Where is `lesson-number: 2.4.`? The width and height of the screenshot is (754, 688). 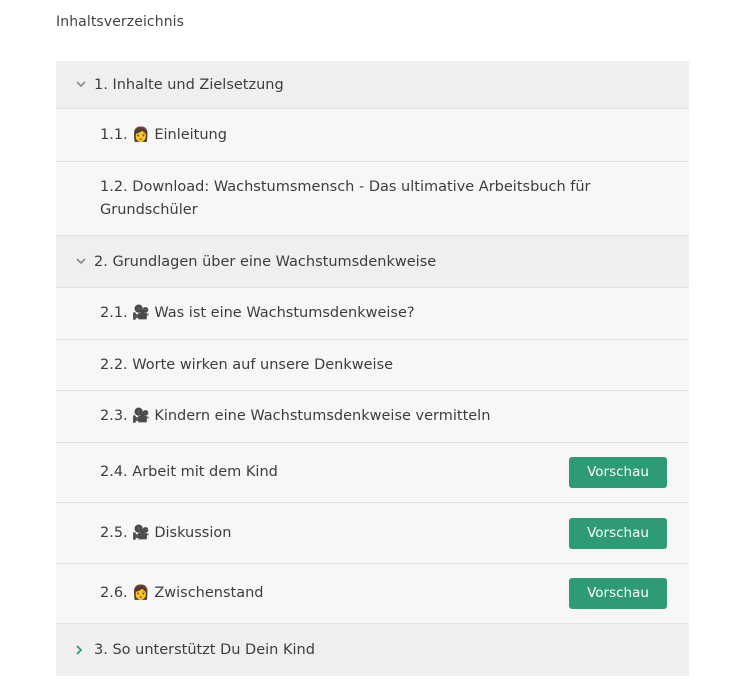
lesson-number: 2.4. is located at coordinates (114, 472).